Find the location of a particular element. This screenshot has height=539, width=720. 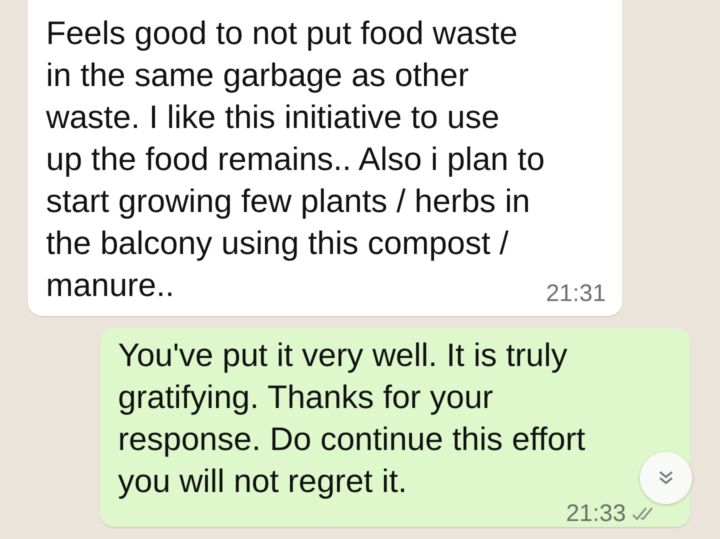

double-chevron-down-icon is located at coordinates (666, 478).